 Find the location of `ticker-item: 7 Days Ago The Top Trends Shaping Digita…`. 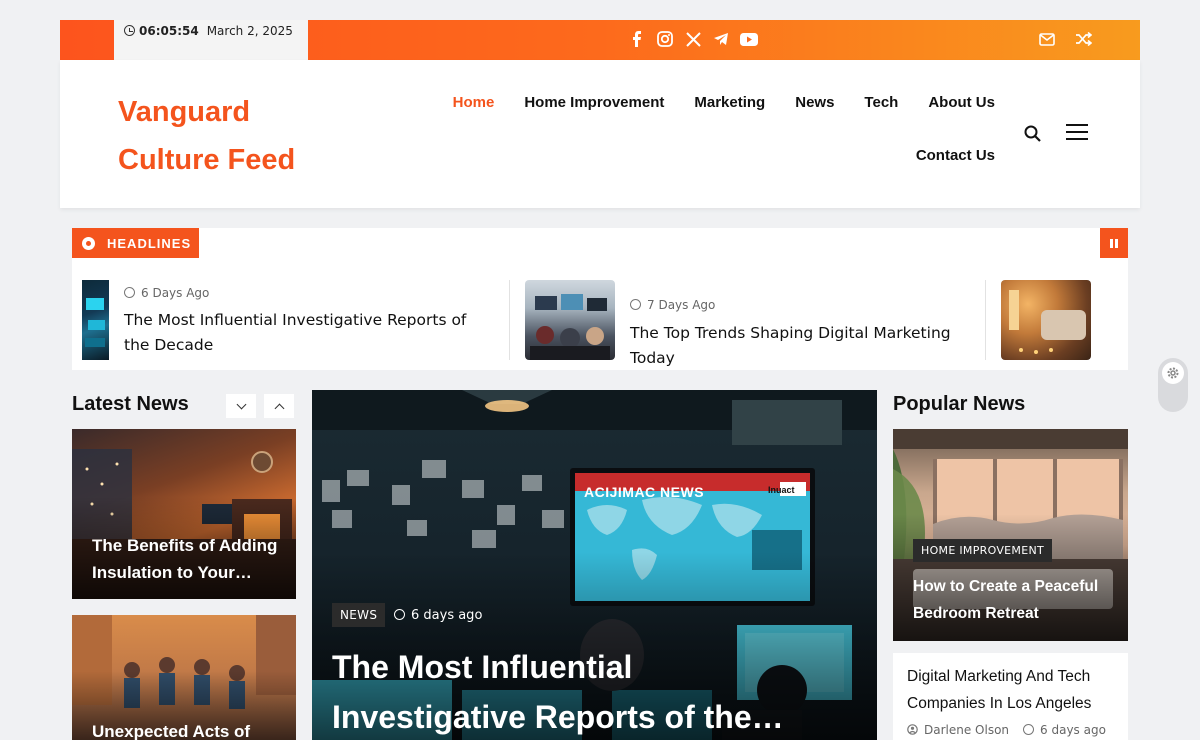

ticker-item: 7 Days Ago The Top Trends Shaping Digita… is located at coordinates (755, 323).